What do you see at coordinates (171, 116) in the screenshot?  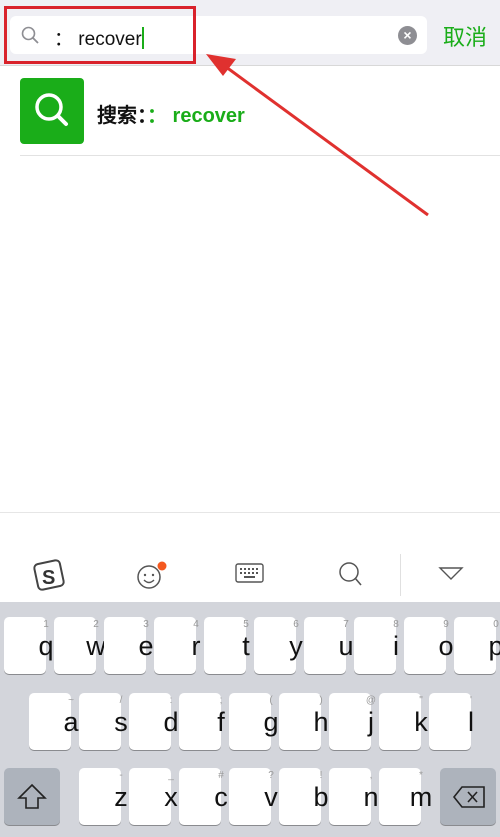 I see `search-suggestion-text: 搜索：： recover` at bounding box center [171, 116].